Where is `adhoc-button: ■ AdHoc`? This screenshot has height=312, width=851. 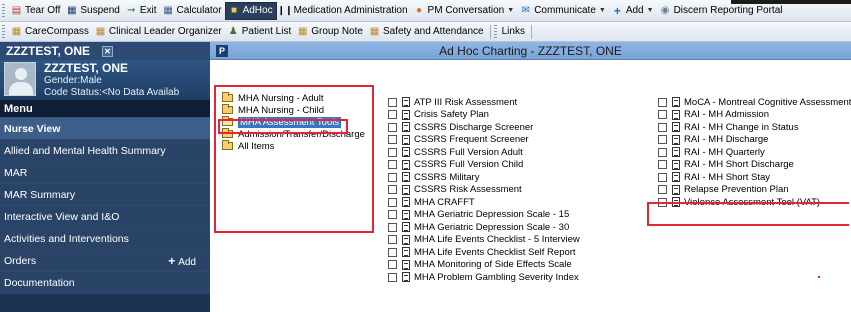
adhoc-button: ■ AdHoc is located at coordinates (250, 10).